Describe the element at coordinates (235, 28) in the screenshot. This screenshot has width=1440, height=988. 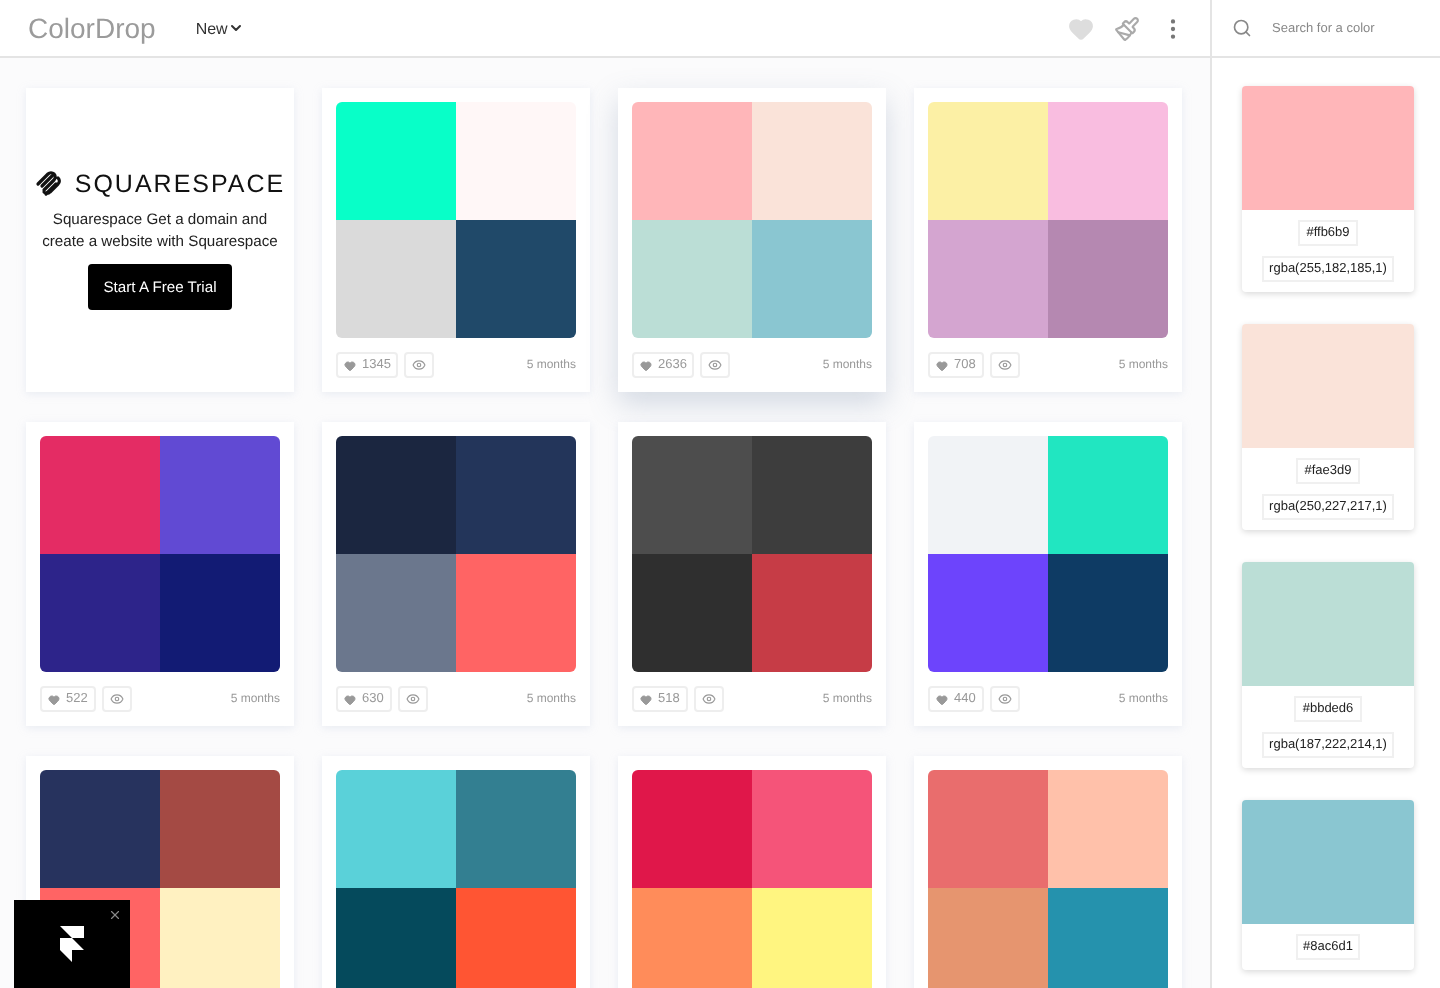
I see `chevron-down-icon` at that location.